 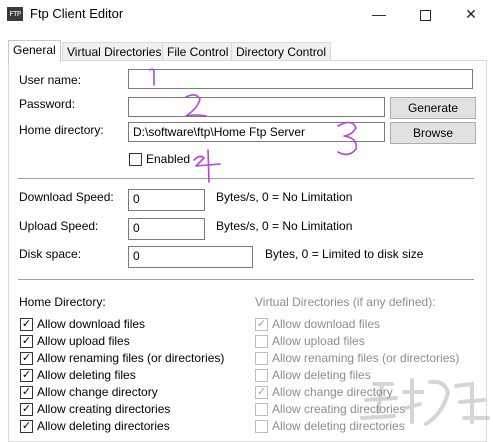 What do you see at coordinates (256, 107) in the screenshot?
I see `password-input` at bounding box center [256, 107].